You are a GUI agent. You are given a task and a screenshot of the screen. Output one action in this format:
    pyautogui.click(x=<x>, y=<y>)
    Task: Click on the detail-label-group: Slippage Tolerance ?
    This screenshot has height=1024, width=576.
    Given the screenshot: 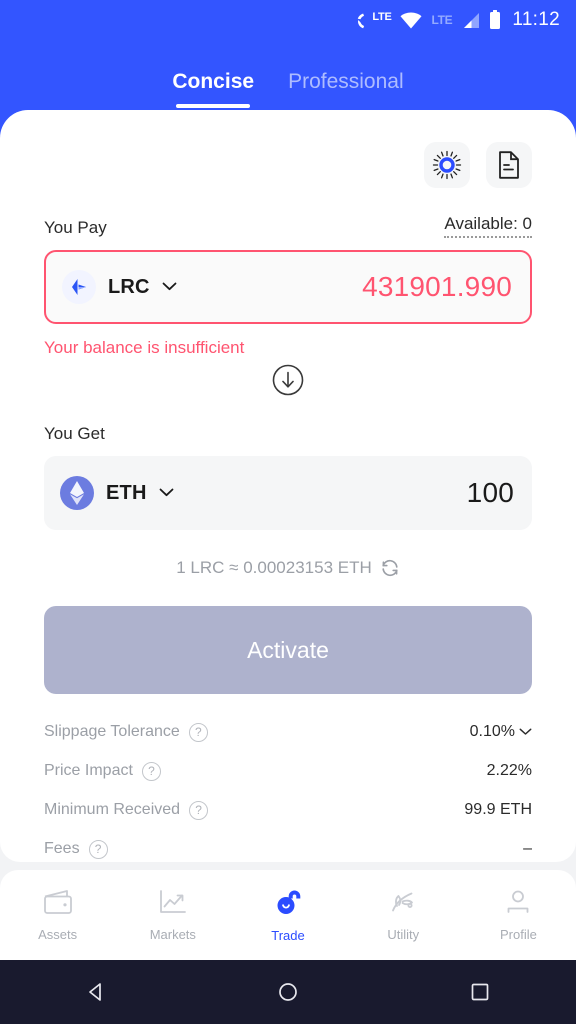 What is the action you would take?
    pyautogui.click(x=126, y=732)
    